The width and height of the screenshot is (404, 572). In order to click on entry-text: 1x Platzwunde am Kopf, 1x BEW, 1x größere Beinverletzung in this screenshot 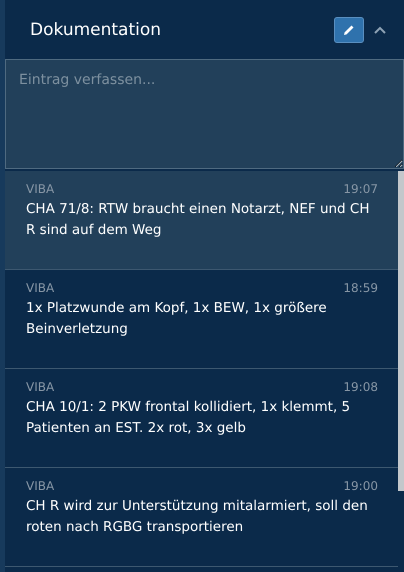, I will do `click(177, 319)`.